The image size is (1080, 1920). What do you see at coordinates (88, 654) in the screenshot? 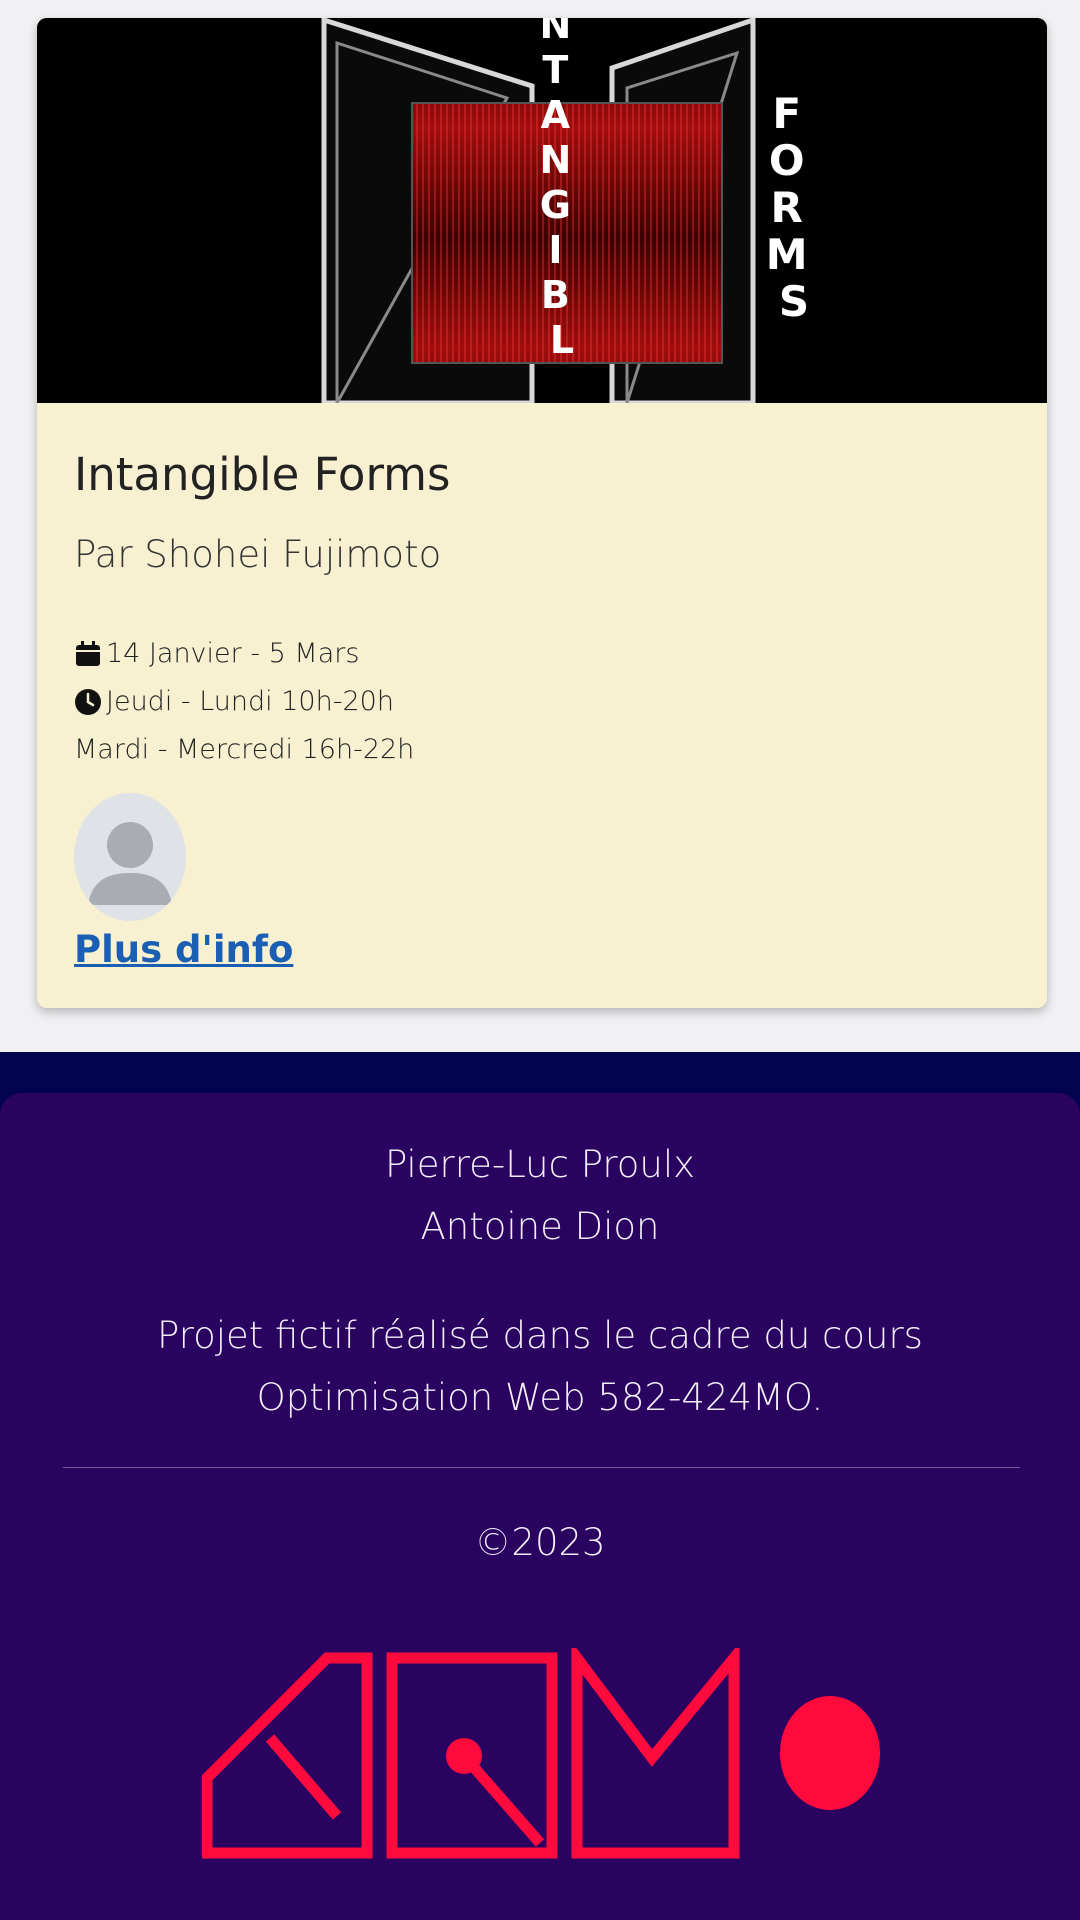
I see `calendar-icon` at bounding box center [88, 654].